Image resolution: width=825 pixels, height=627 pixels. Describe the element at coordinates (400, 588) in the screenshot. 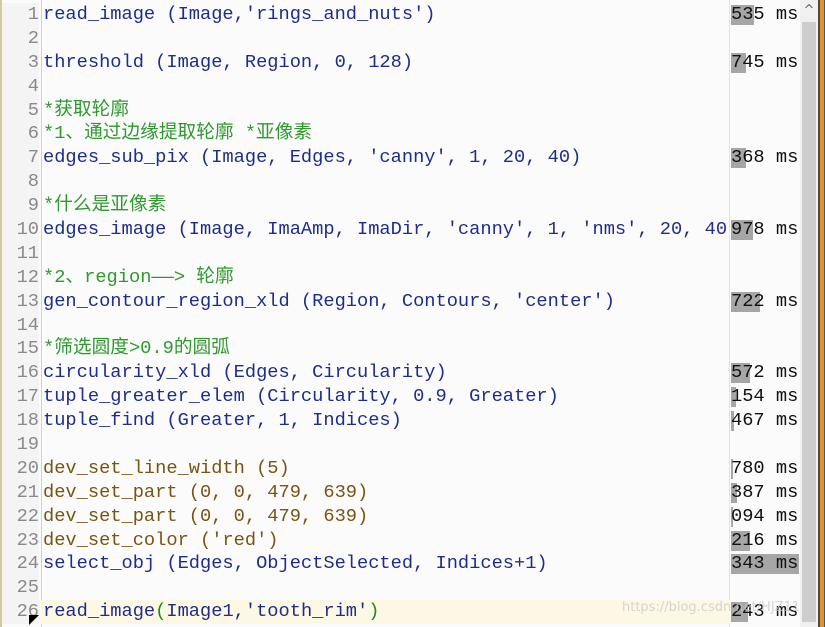

I see `code-line: 25` at that location.